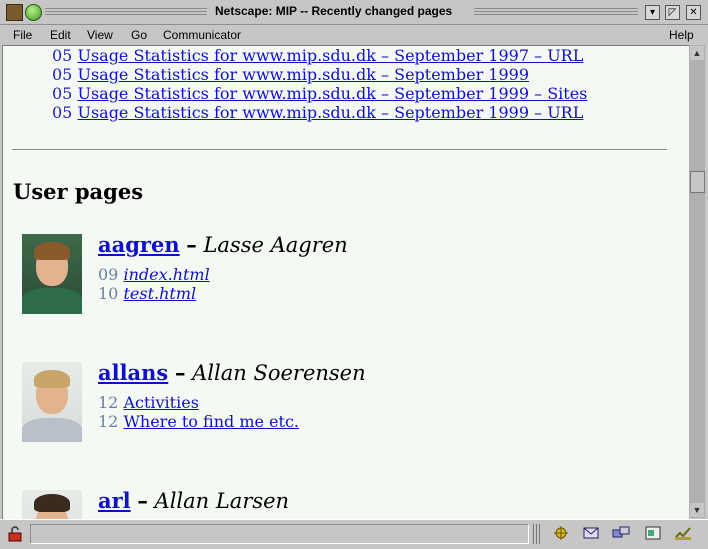 The width and height of the screenshot is (708, 549). I want to click on user-heading: aagren – Lasse Aagren, so click(223, 244).